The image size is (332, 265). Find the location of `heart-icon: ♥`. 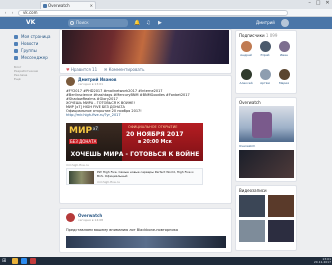

heart-icon: ♥ is located at coordinates (68, 69).